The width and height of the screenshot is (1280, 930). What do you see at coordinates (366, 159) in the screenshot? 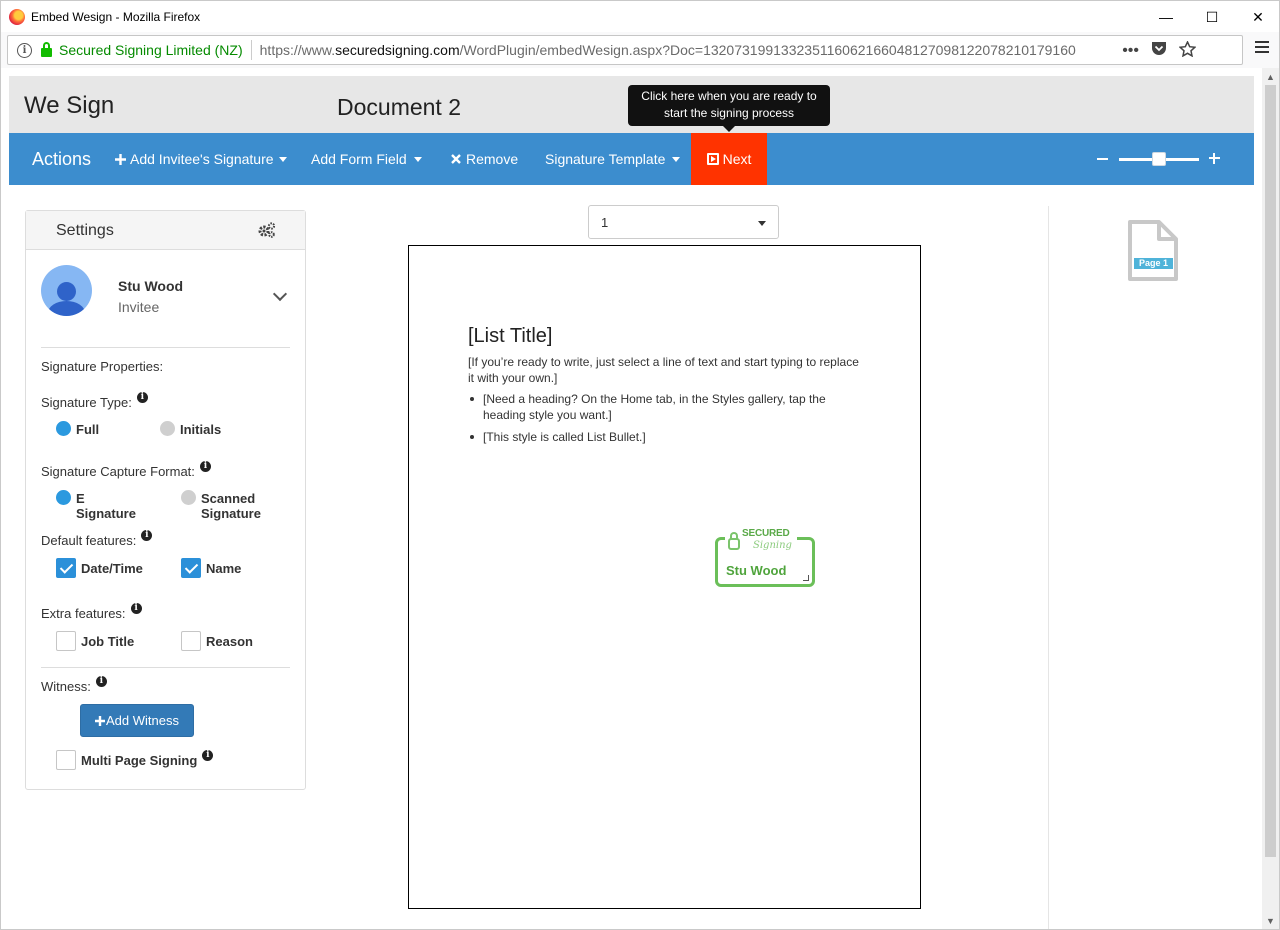
I see `add-form-field-menu: Add Form Field` at bounding box center [366, 159].